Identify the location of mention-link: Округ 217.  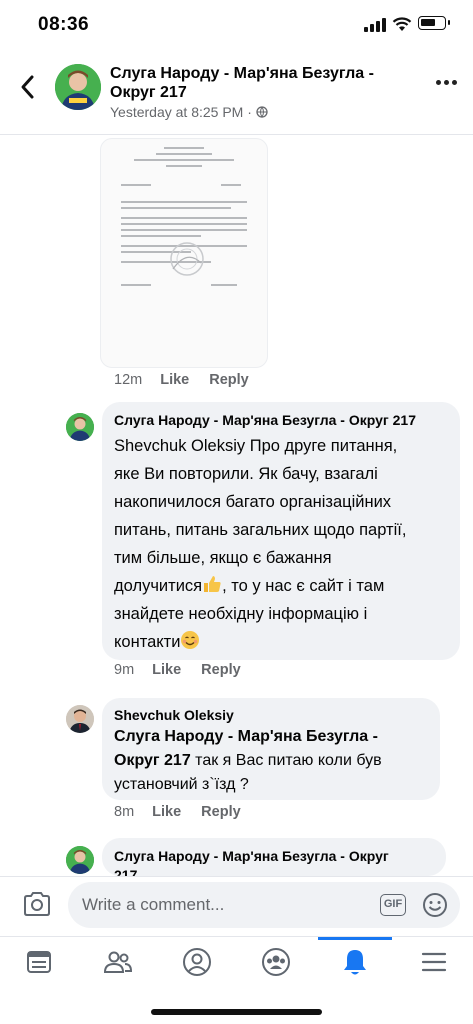
(152, 760).